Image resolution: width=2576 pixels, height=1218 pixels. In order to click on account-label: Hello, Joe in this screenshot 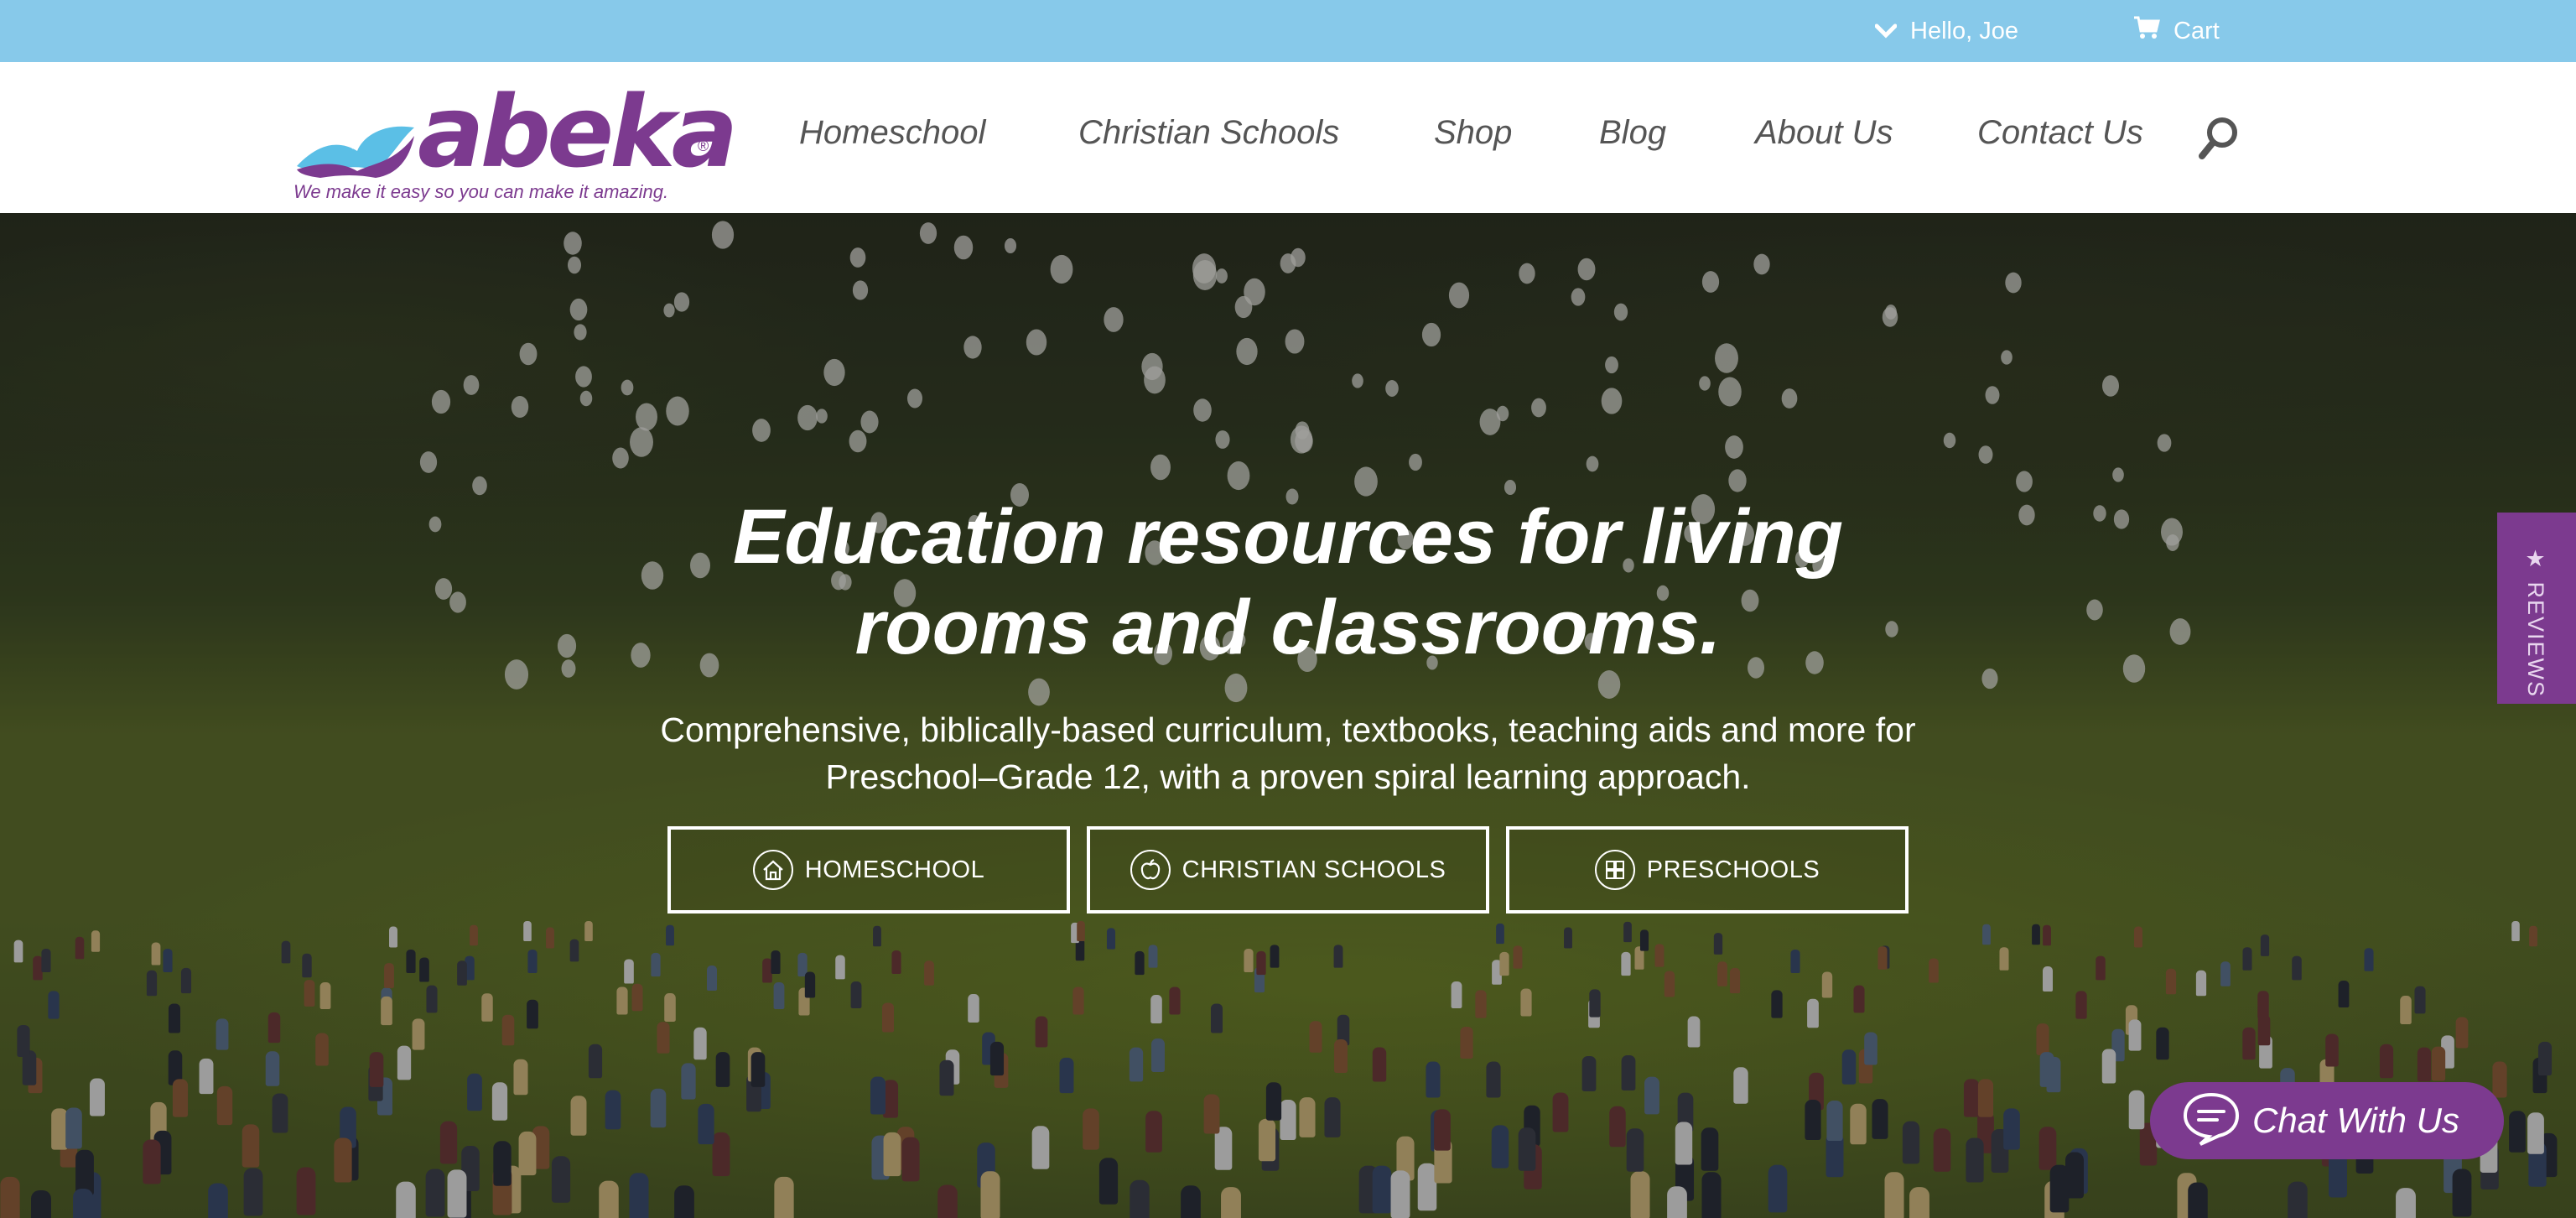, I will do `click(1964, 30)`.